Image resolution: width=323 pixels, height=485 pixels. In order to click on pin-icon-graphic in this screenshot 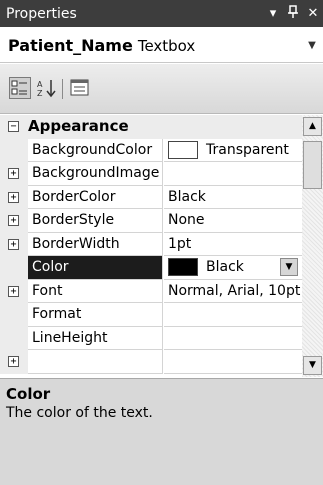, I will do `click(293, 11)`.